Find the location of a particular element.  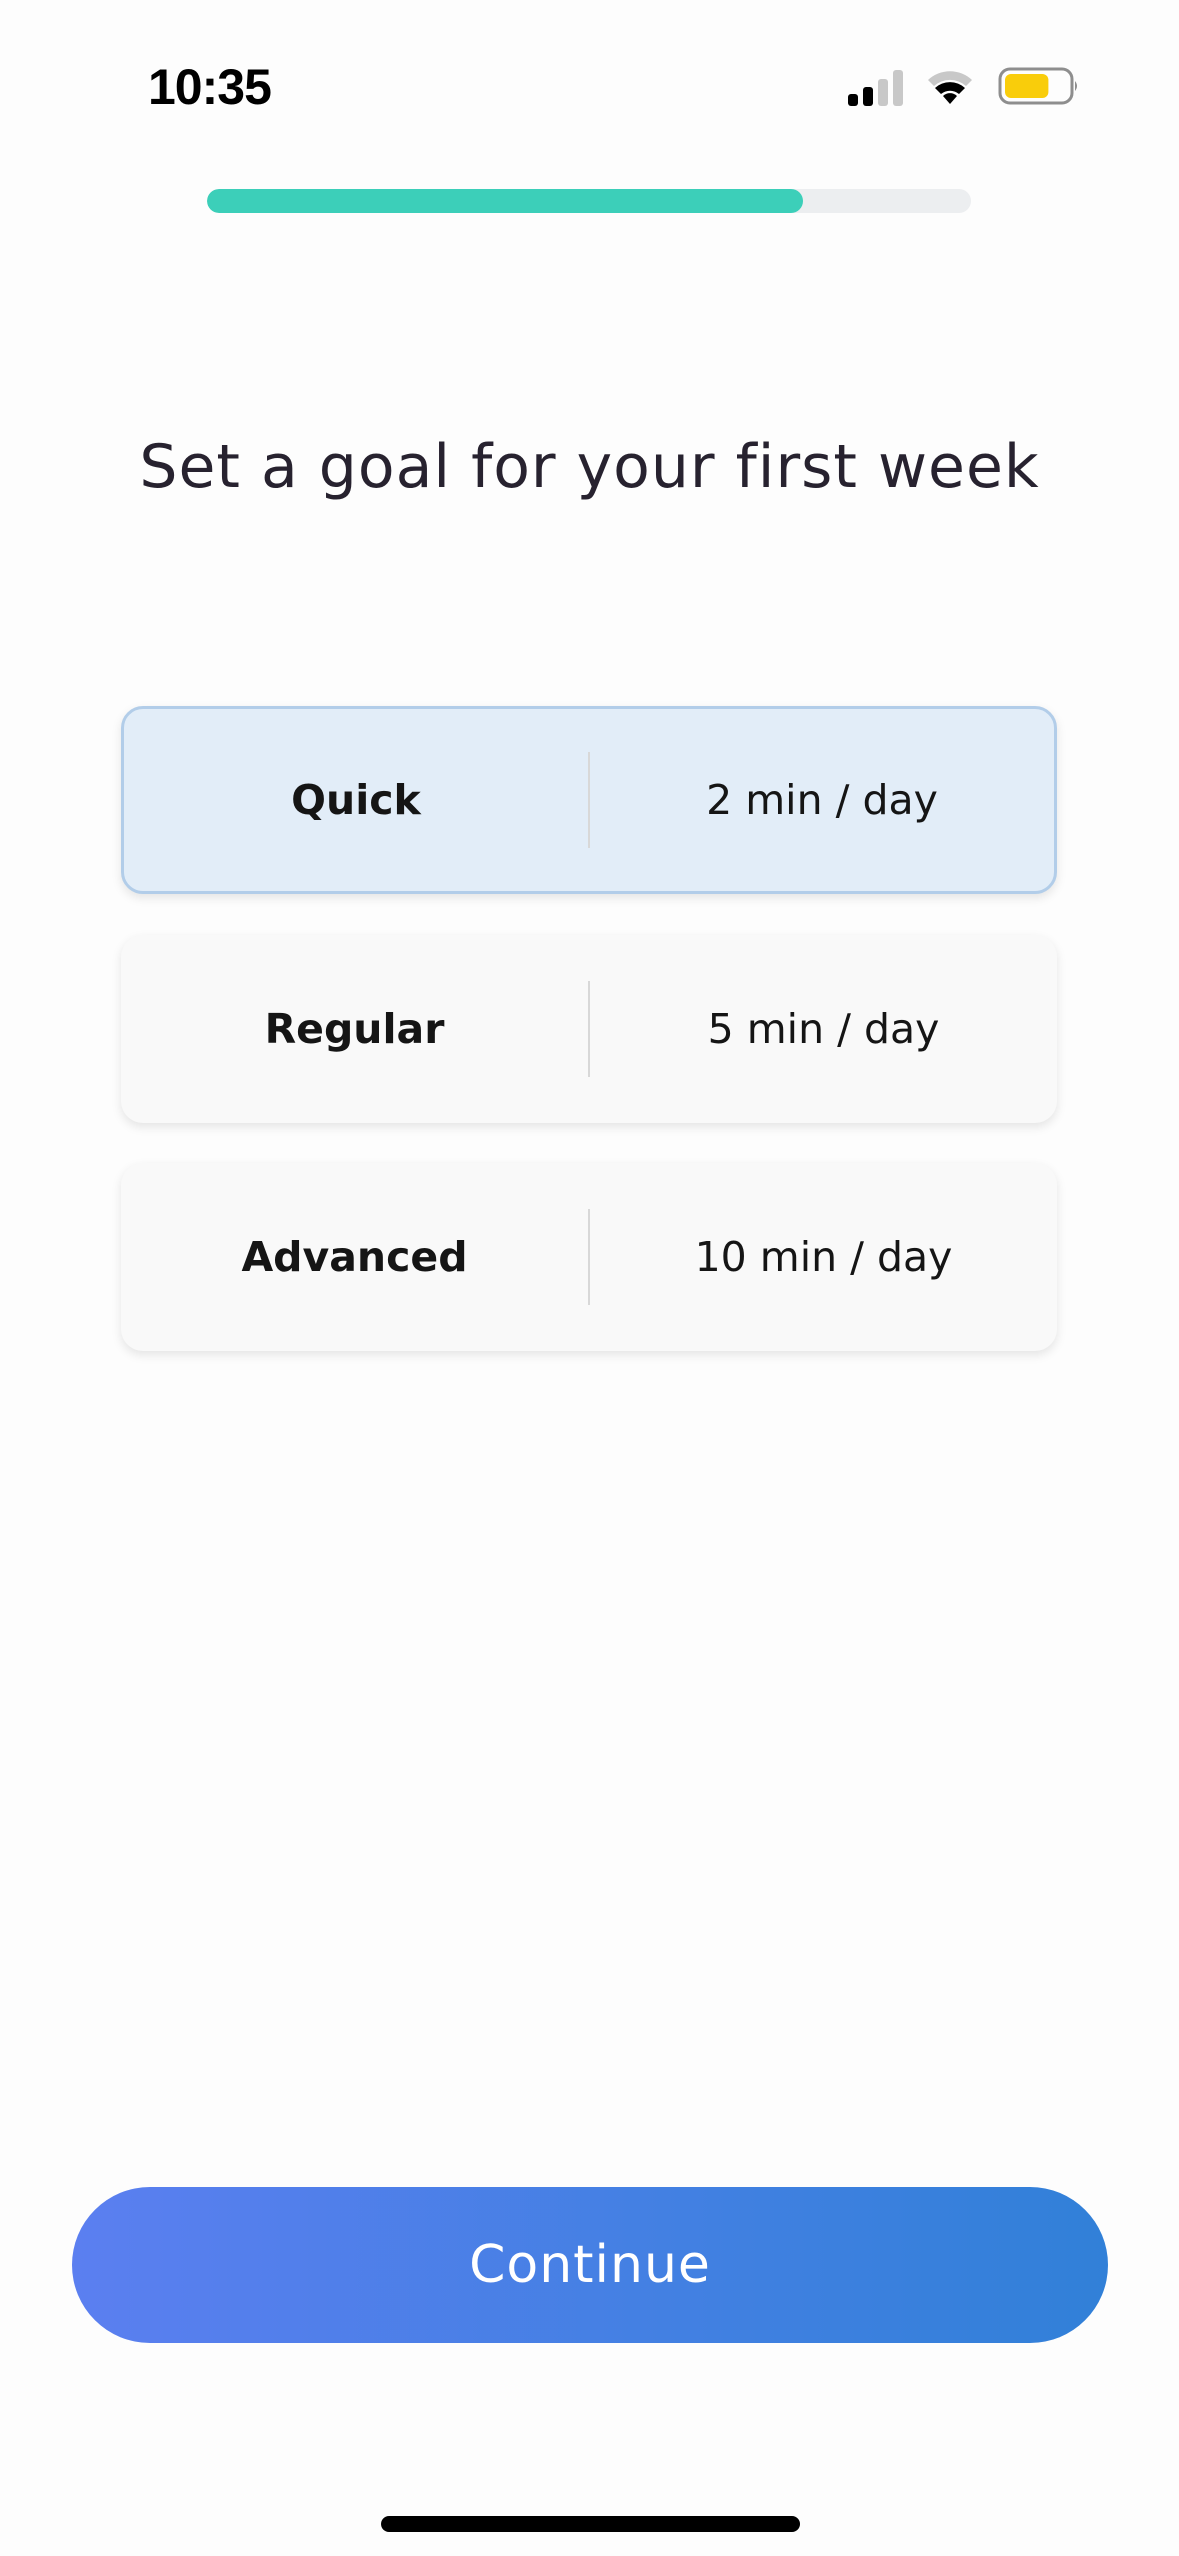

cellular-signal-icon is located at coordinates (875, 88).